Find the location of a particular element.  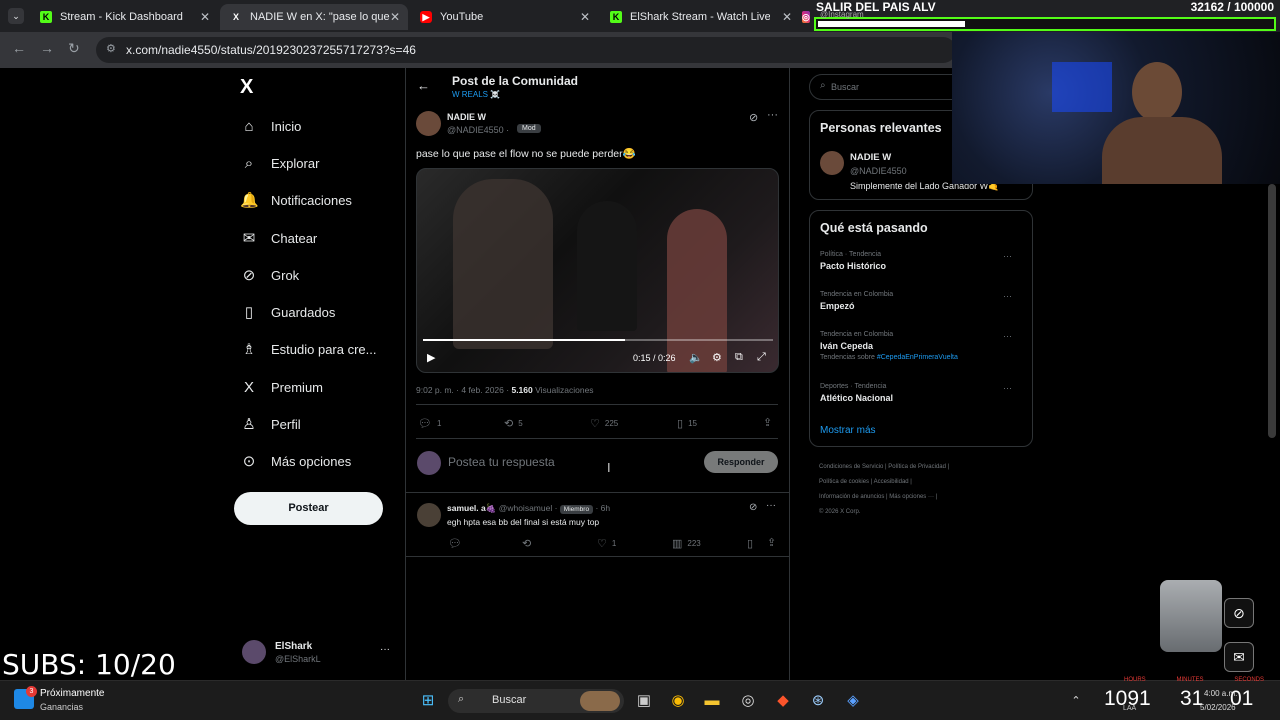

widget-title: Próximamente is located at coordinates (72, 693).